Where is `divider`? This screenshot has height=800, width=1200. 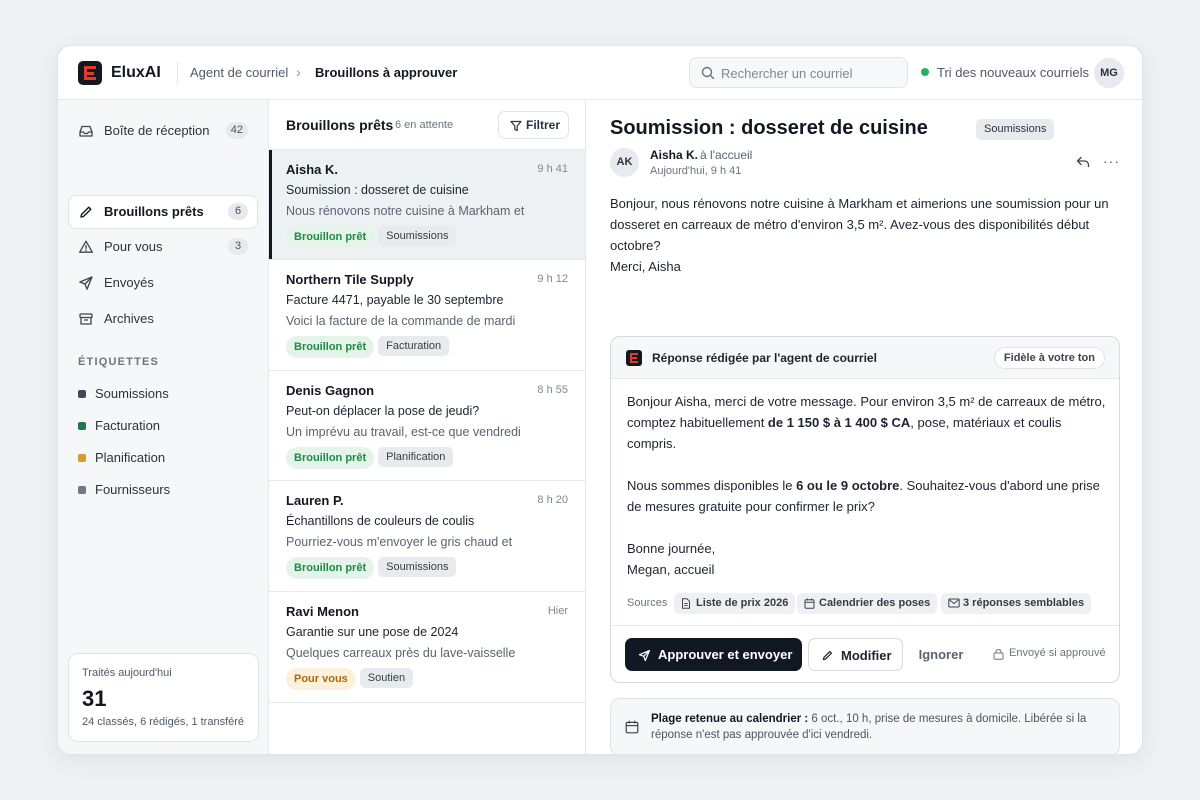 divider is located at coordinates (177, 73).